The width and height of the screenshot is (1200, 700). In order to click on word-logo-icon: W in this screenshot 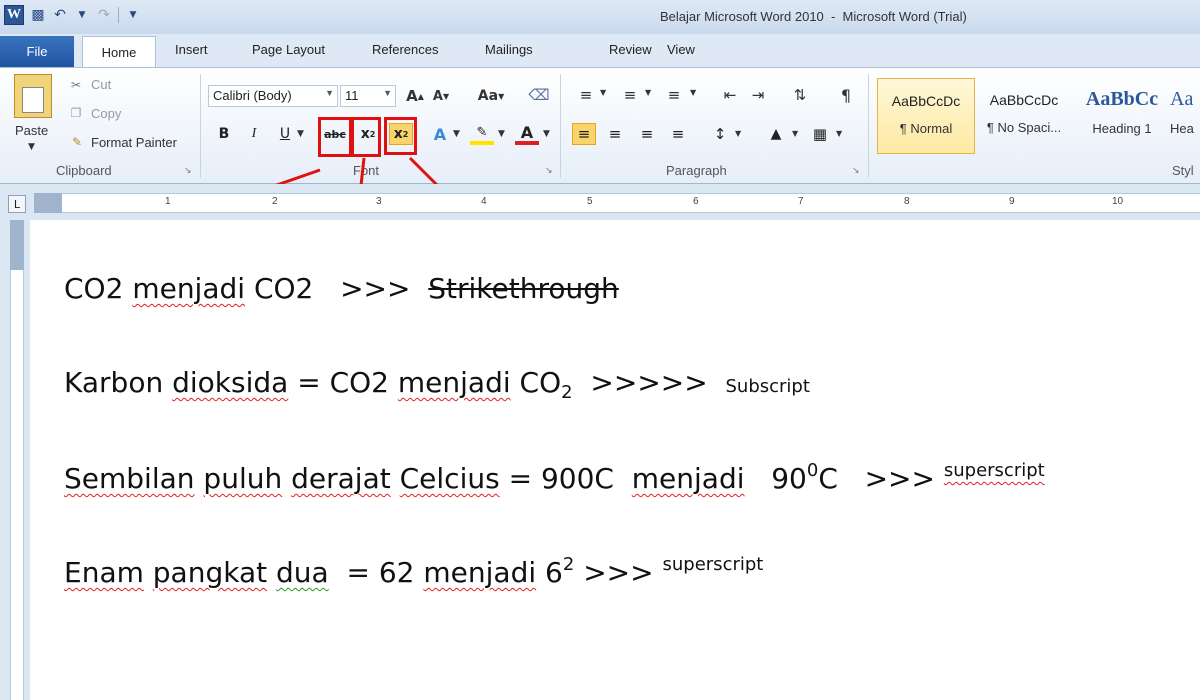, I will do `click(14, 15)`.